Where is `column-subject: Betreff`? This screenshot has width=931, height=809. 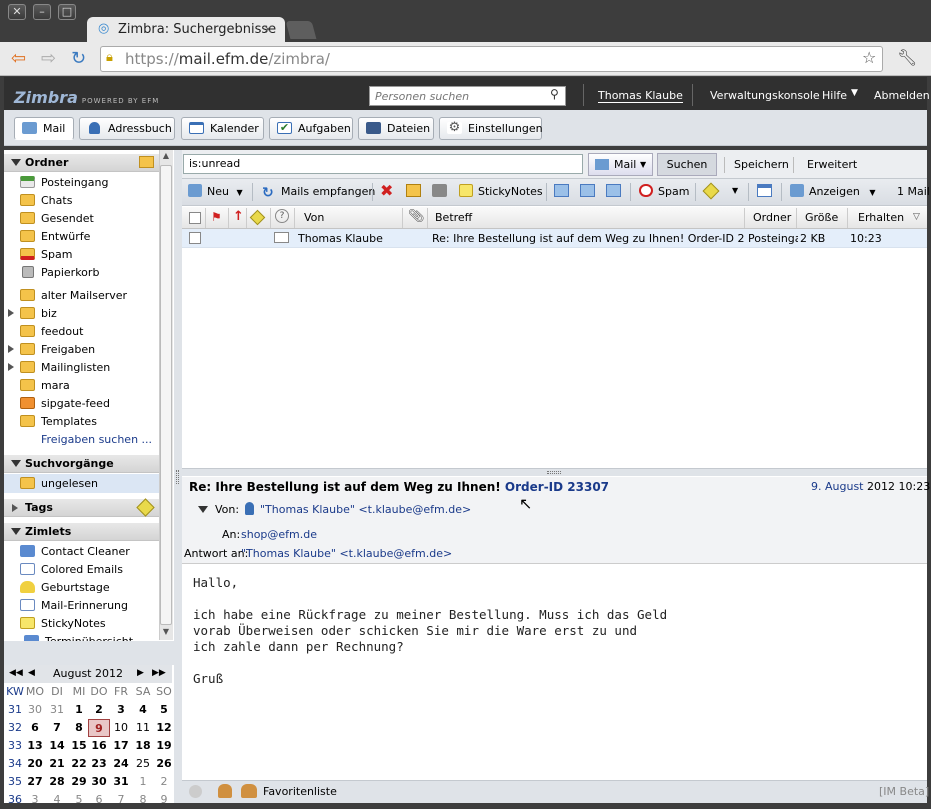
column-subject: Betreff is located at coordinates (453, 217).